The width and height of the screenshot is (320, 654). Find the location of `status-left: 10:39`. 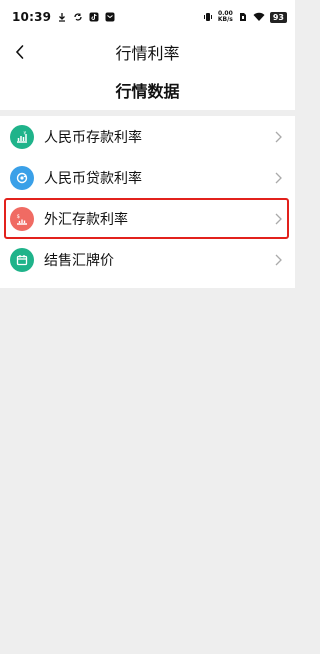

status-left: 10:39 is located at coordinates (63, 17).